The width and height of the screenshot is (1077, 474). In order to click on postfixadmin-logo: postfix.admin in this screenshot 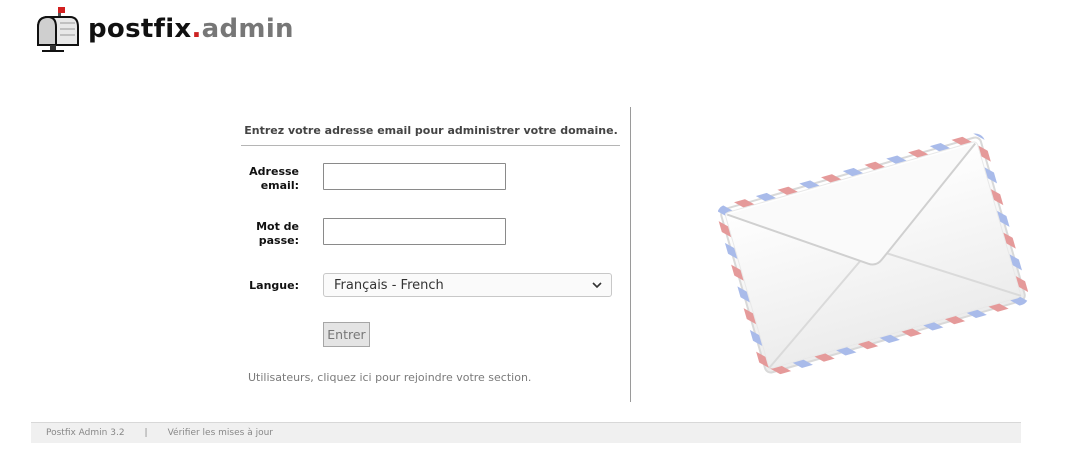, I will do `click(163, 29)`.